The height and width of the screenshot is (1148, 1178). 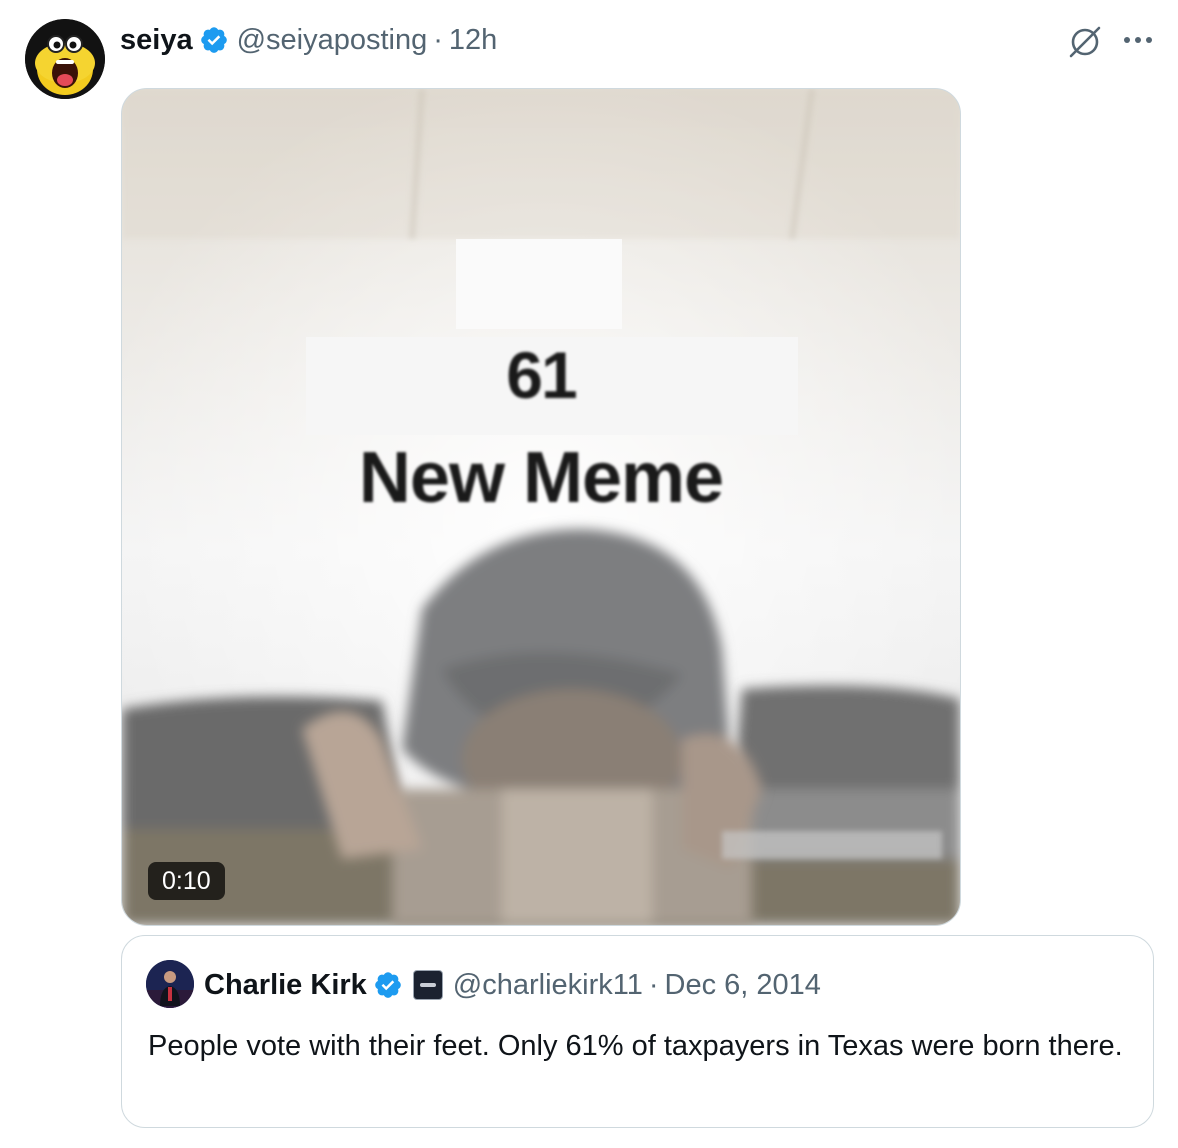 I want to click on video-overlay-title: New Meme, so click(x=541, y=478).